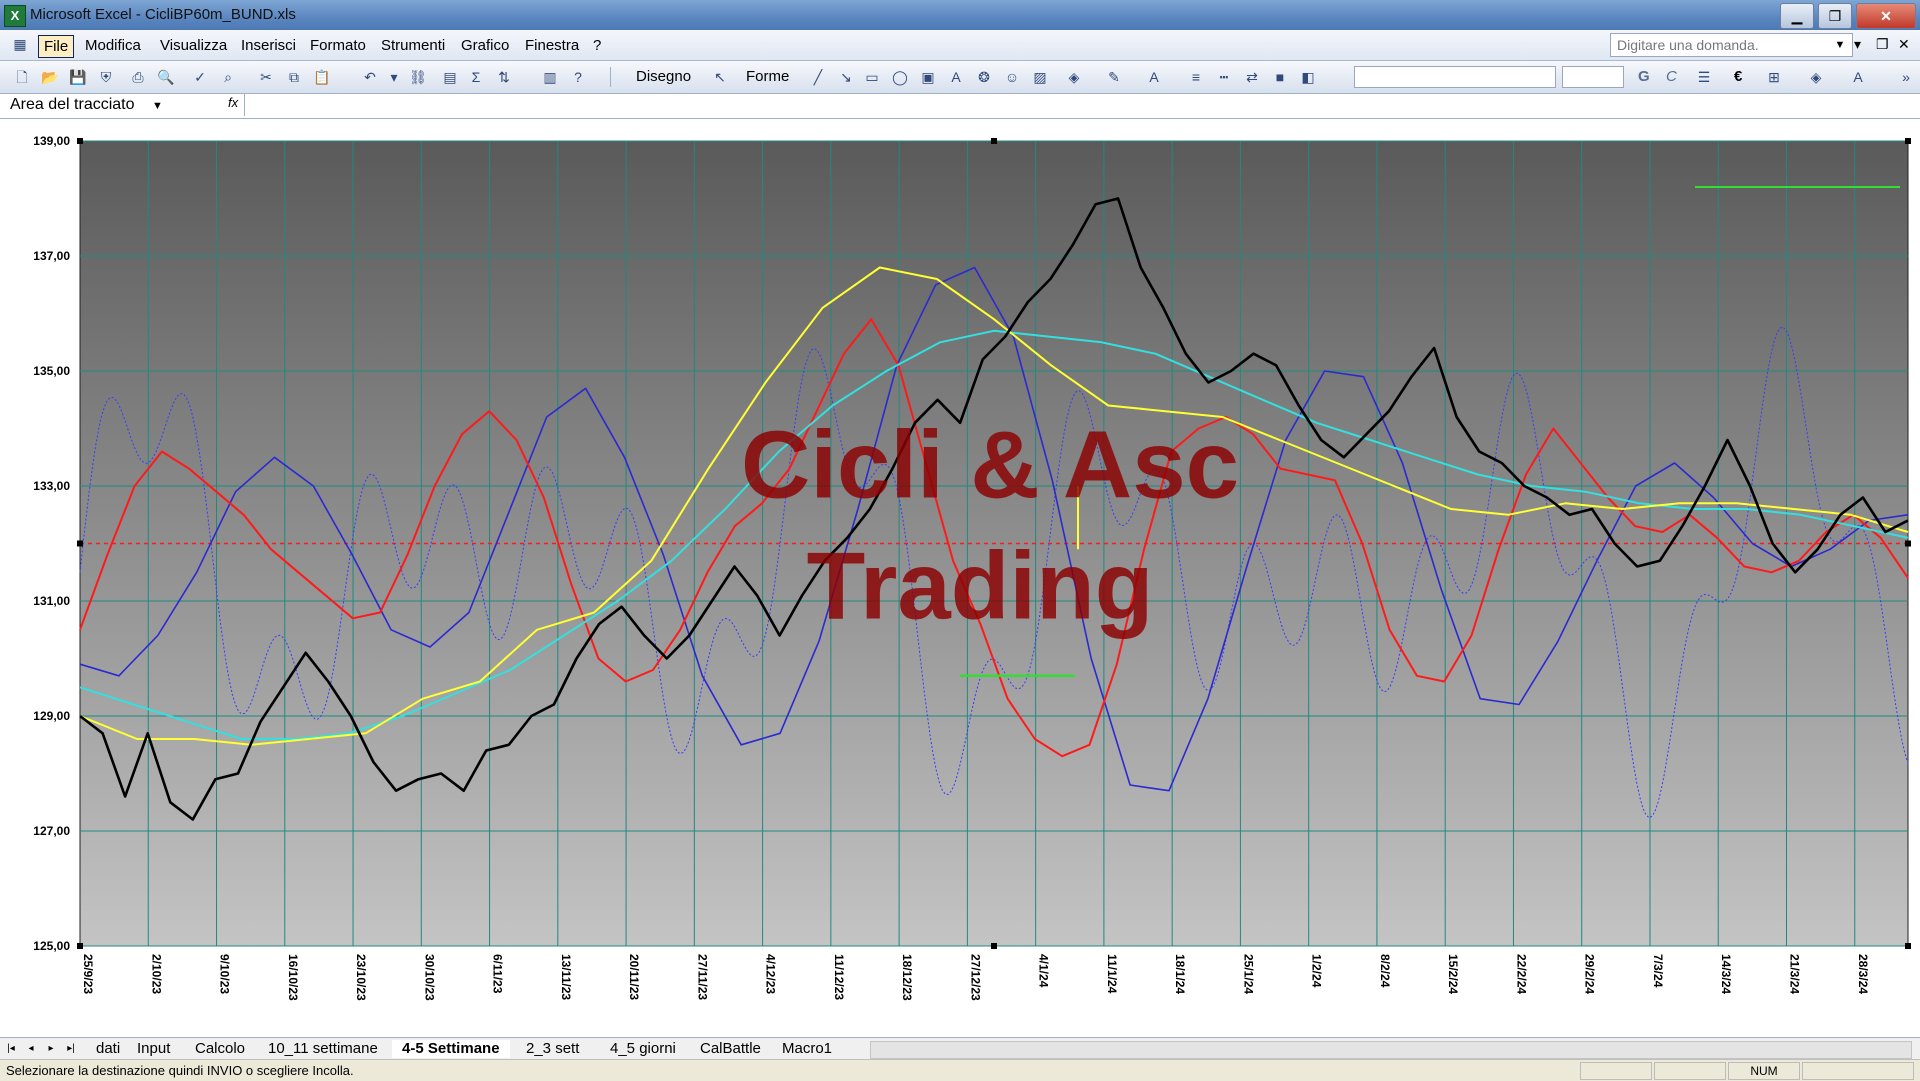 This screenshot has height=1081, width=1920. What do you see at coordinates (928, 77) in the screenshot?
I see `textbox-tool-icon: ▣` at bounding box center [928, 77].